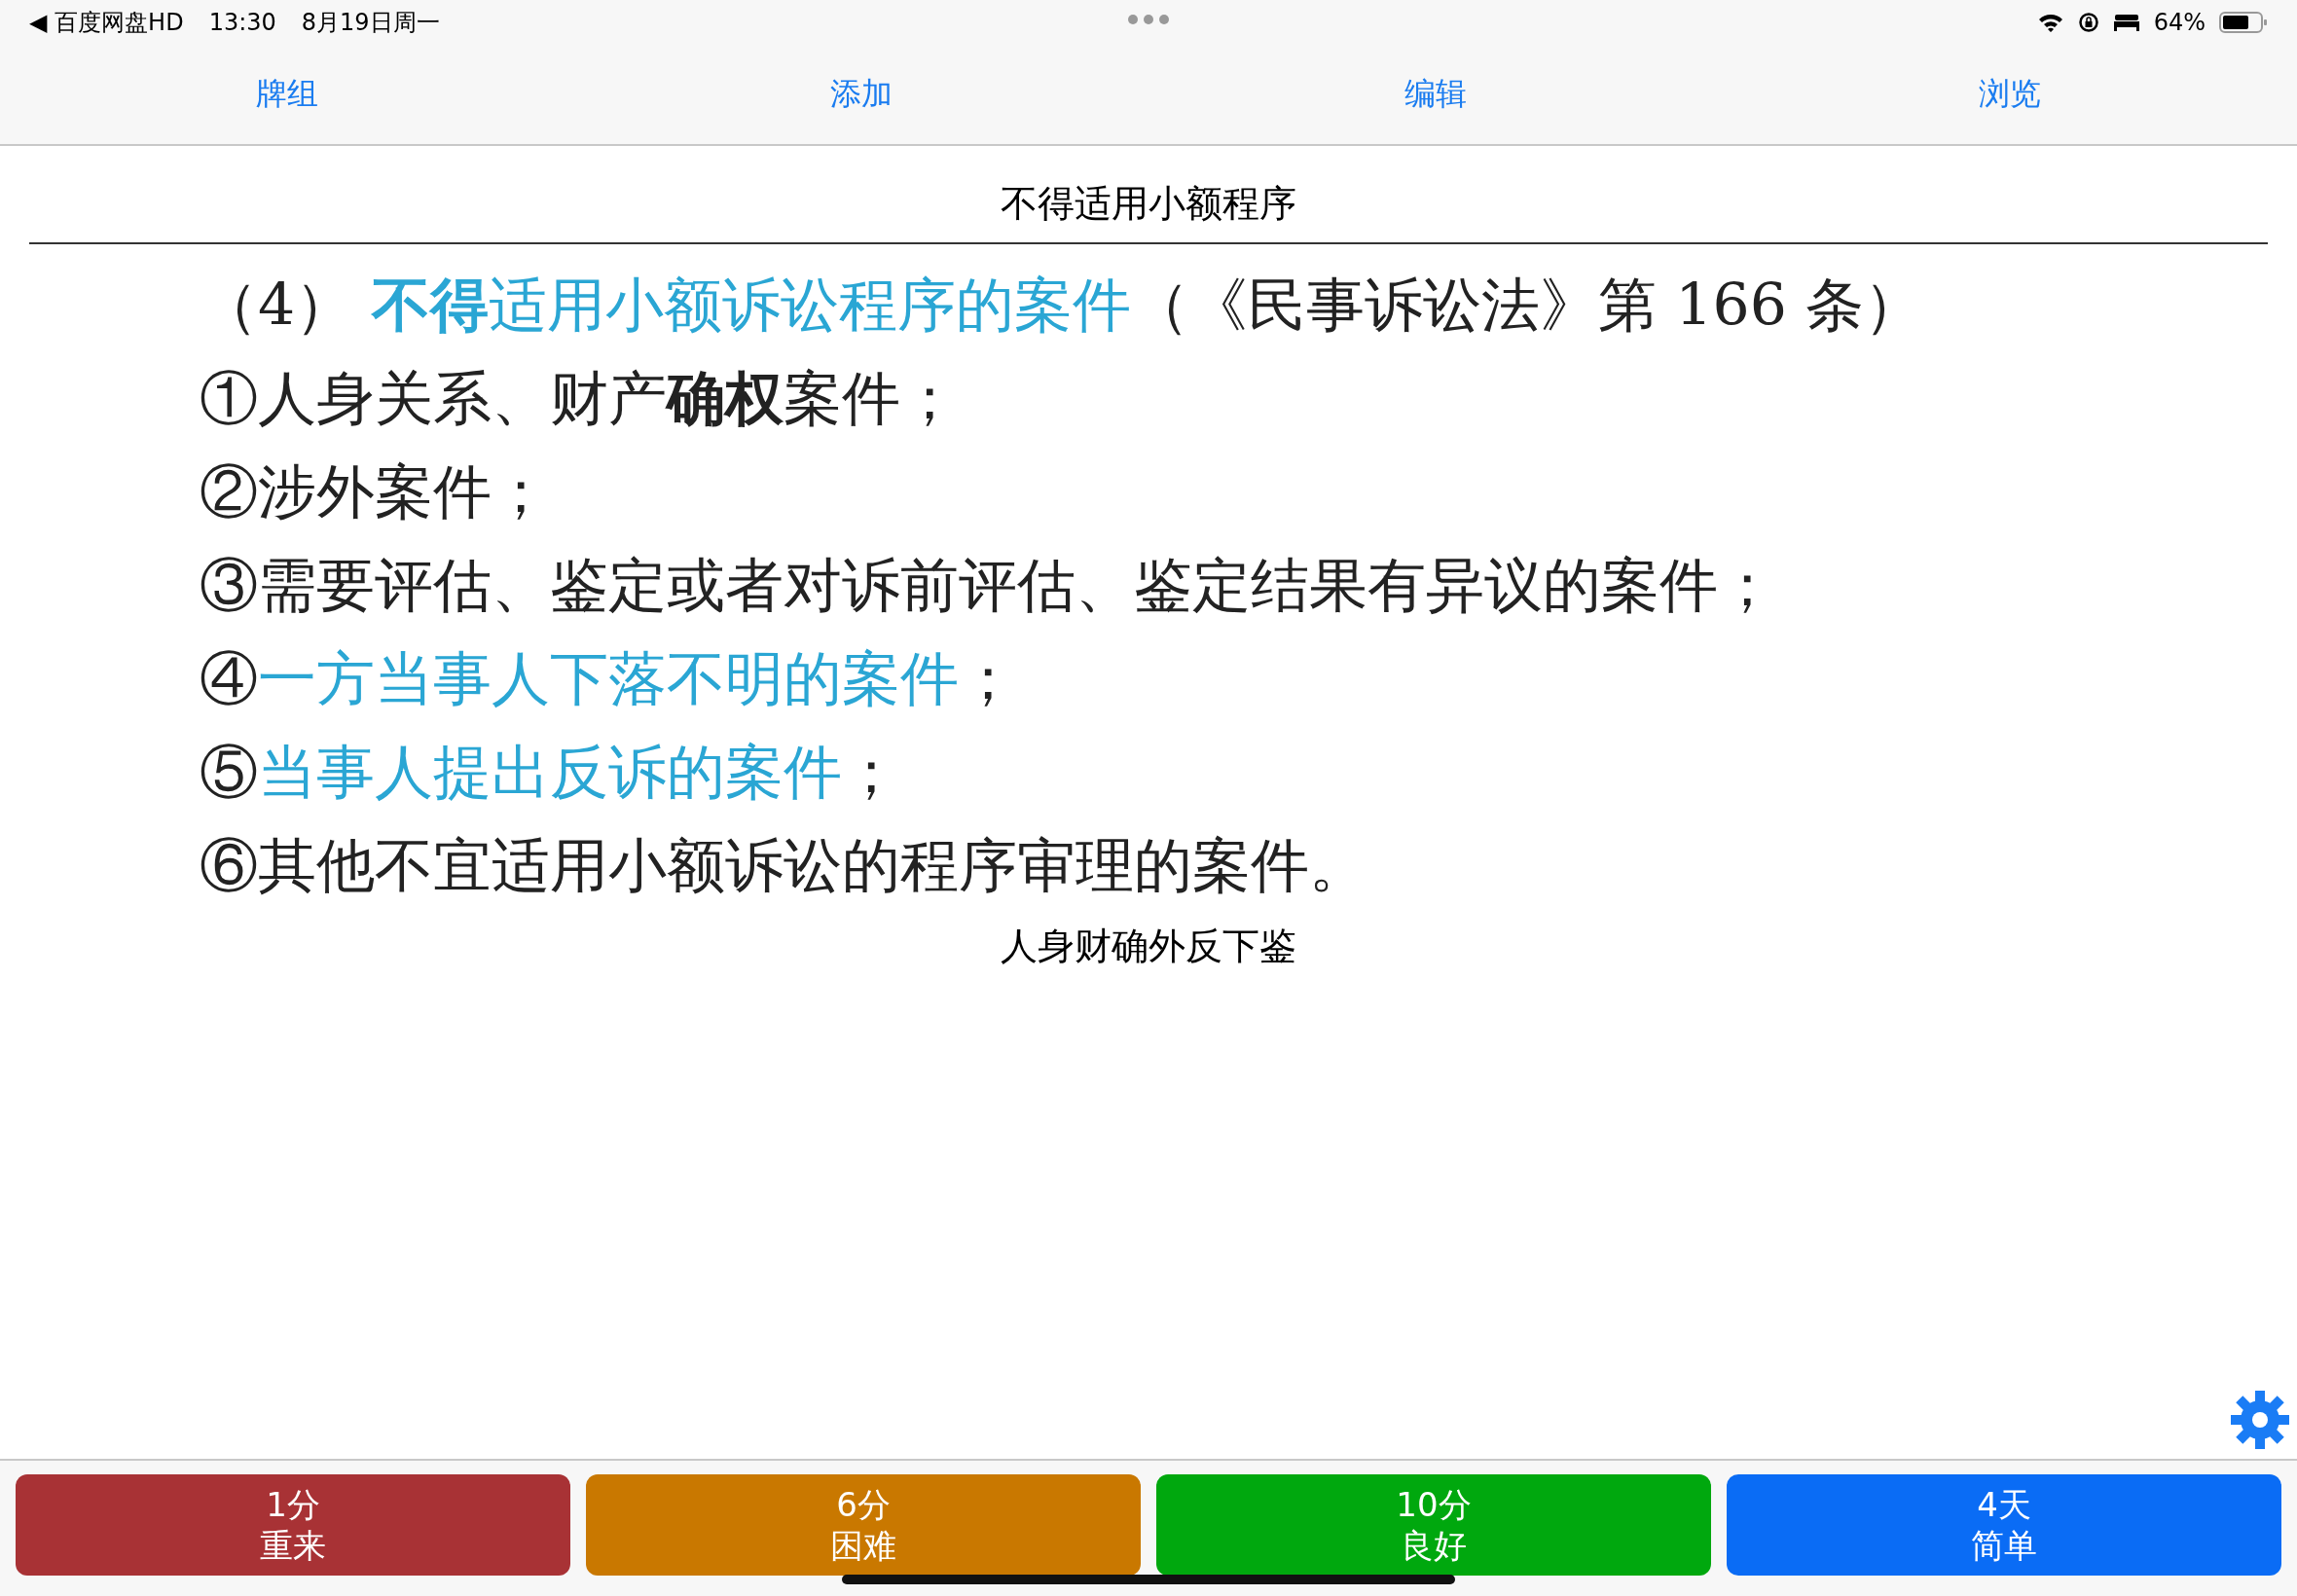 This screenshot has width=2297, height=1596. I want to click on answer-button: 10分 良好, so click(1433, 1525).